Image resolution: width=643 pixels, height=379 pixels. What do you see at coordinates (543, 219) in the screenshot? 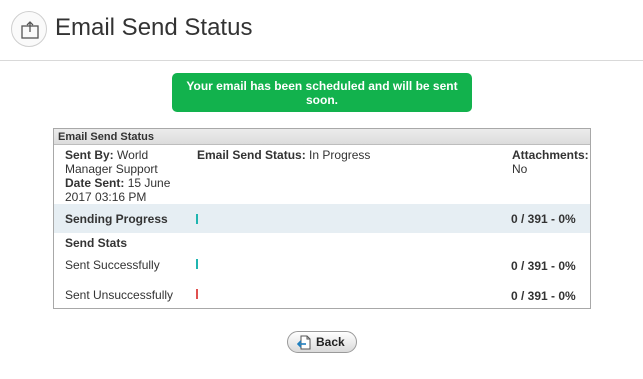
I see `sending-progress-value: 0 / 391 - 0%` at bounding box center [543, 219].